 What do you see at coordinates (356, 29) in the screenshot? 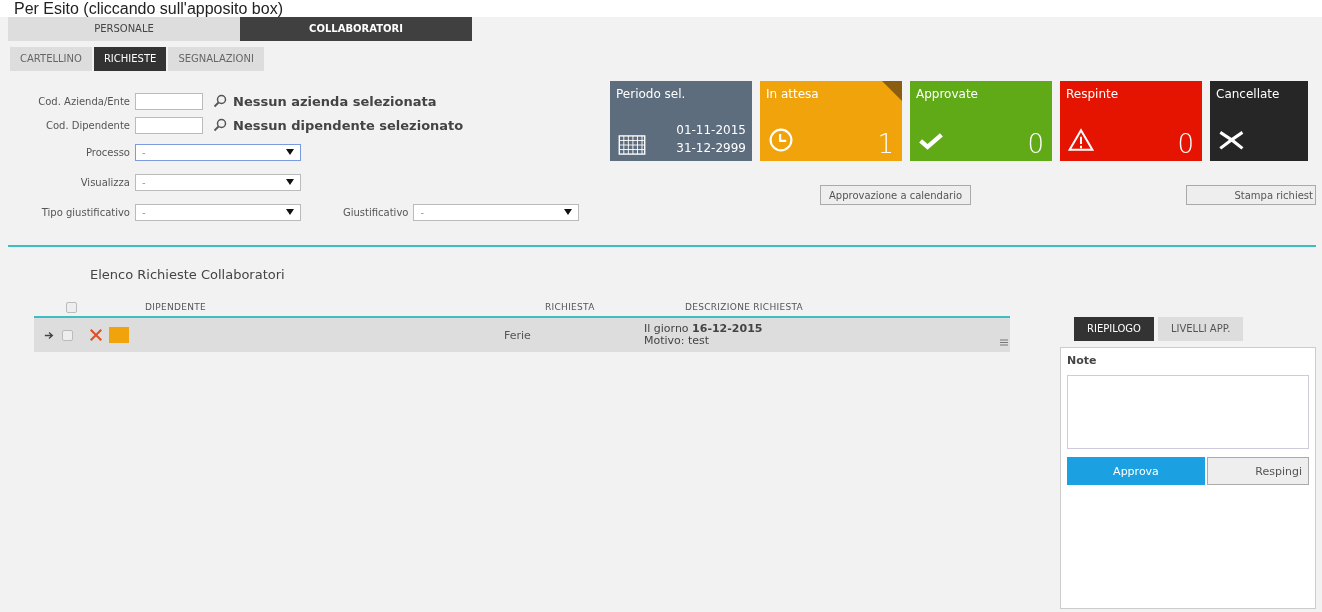
I see `main-tab: COLLABORATORI` at bounding box center [356, 29].